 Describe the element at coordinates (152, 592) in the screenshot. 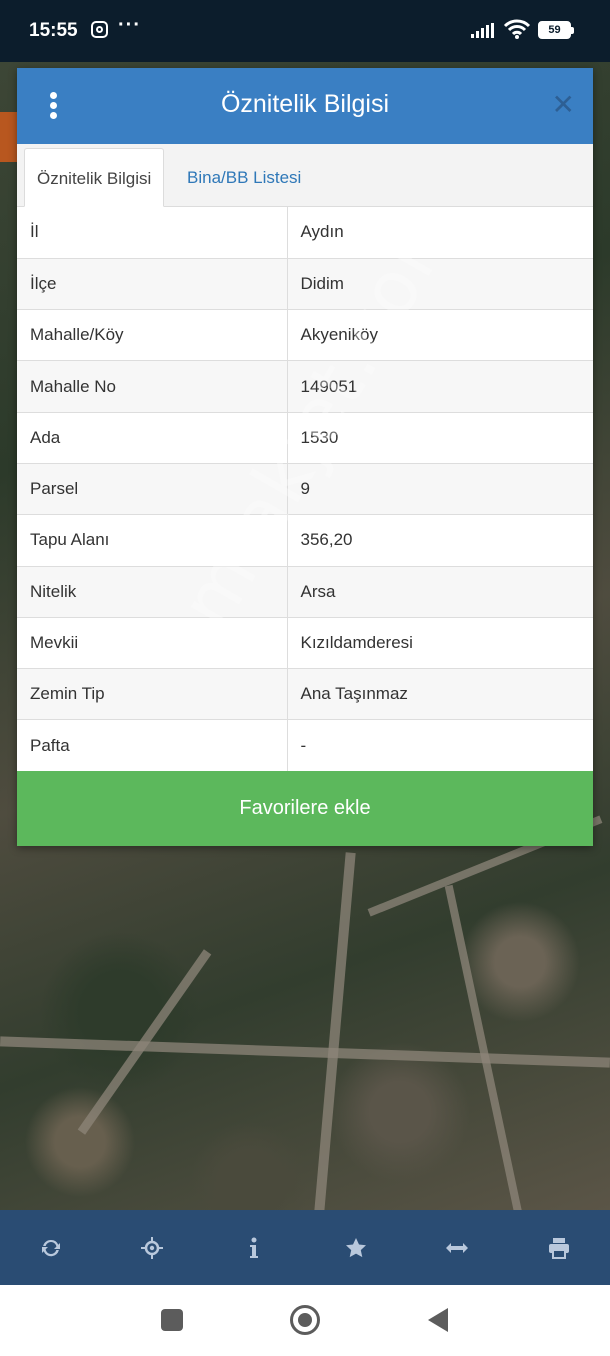

I see `attribute-key: Nitelik` at that location.